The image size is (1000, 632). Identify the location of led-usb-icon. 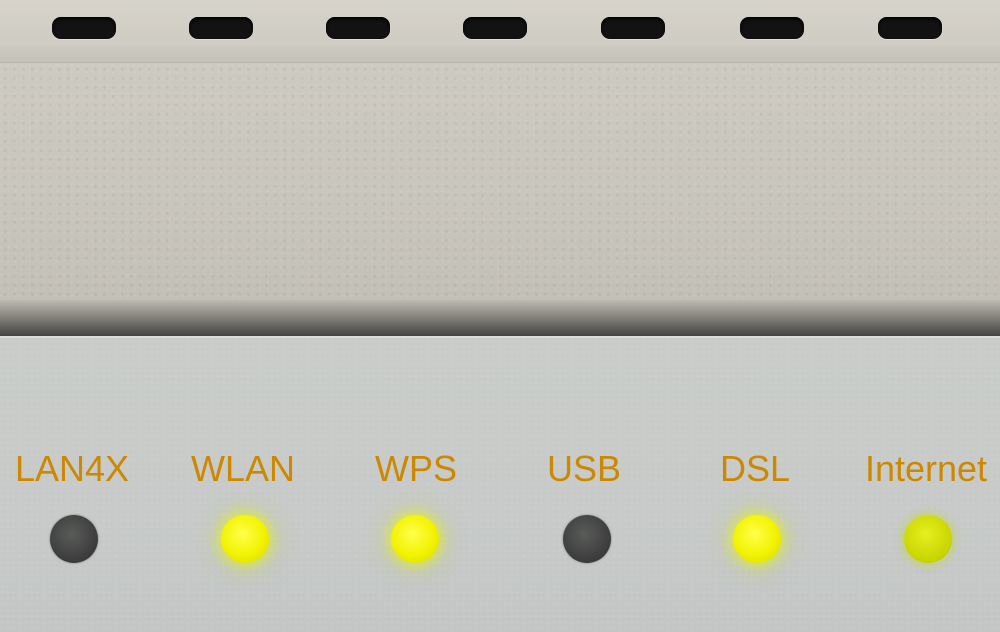
(587, 539).